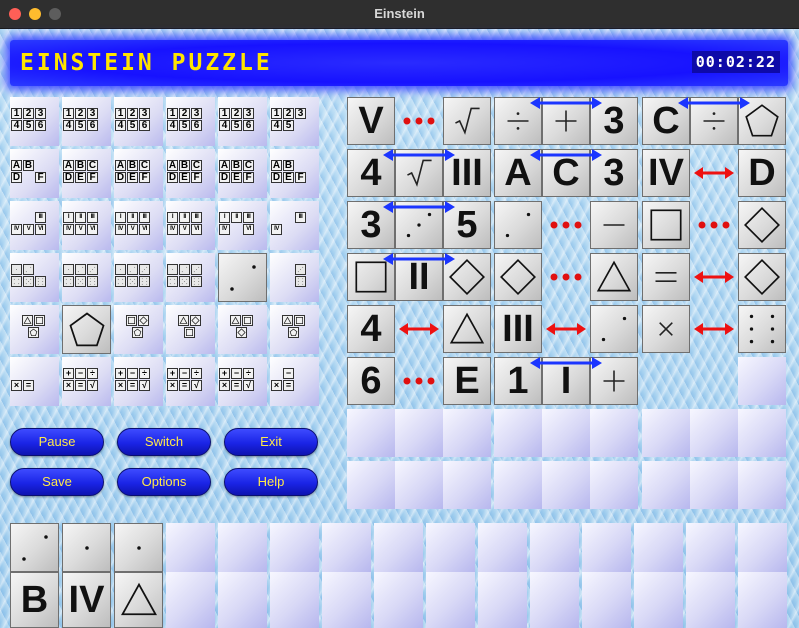 This screenshot has width=799, height=628. Describe the element at coordinates (86, 600) in the screenshot. I see `vertical-clue-tile: IV` at that location.